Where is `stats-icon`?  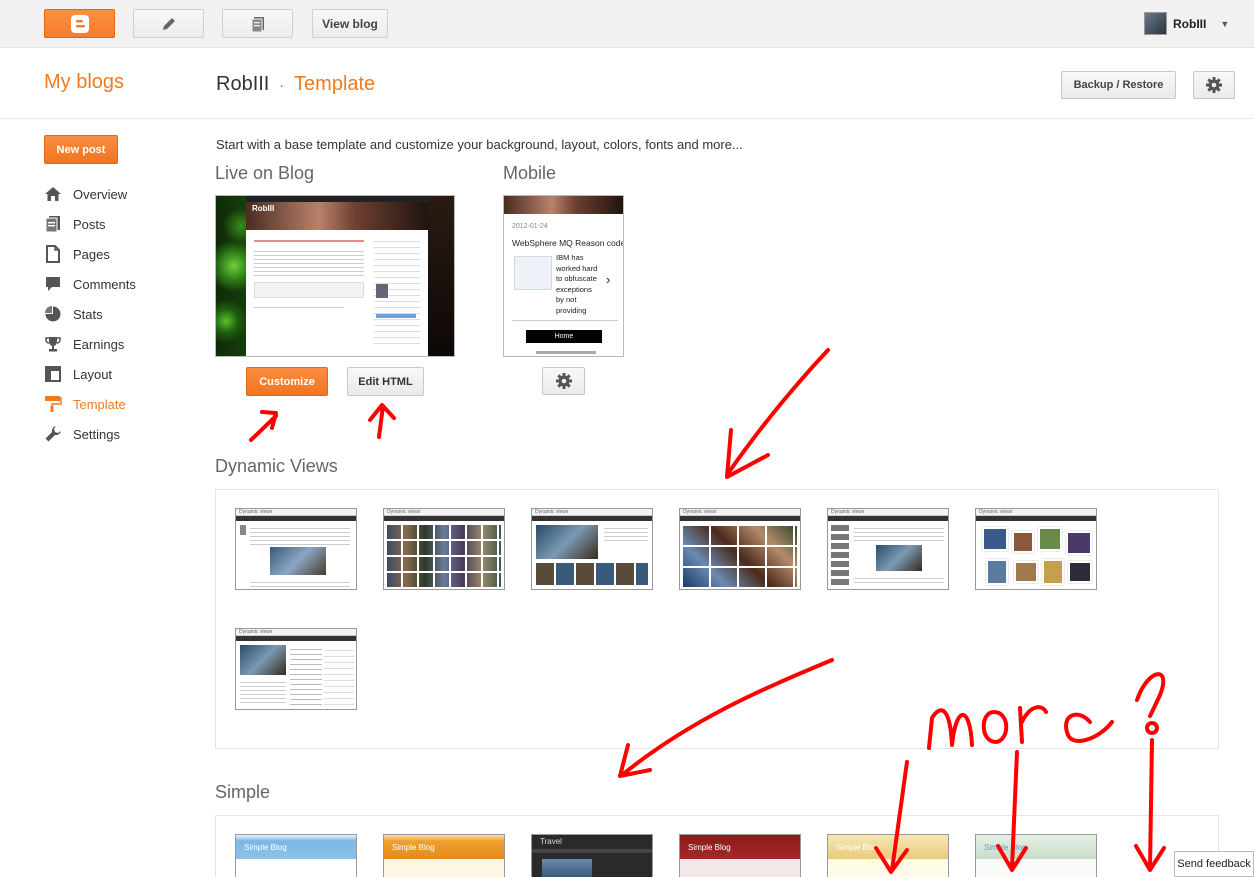
stats-icon is located at coordinates (53, 314).